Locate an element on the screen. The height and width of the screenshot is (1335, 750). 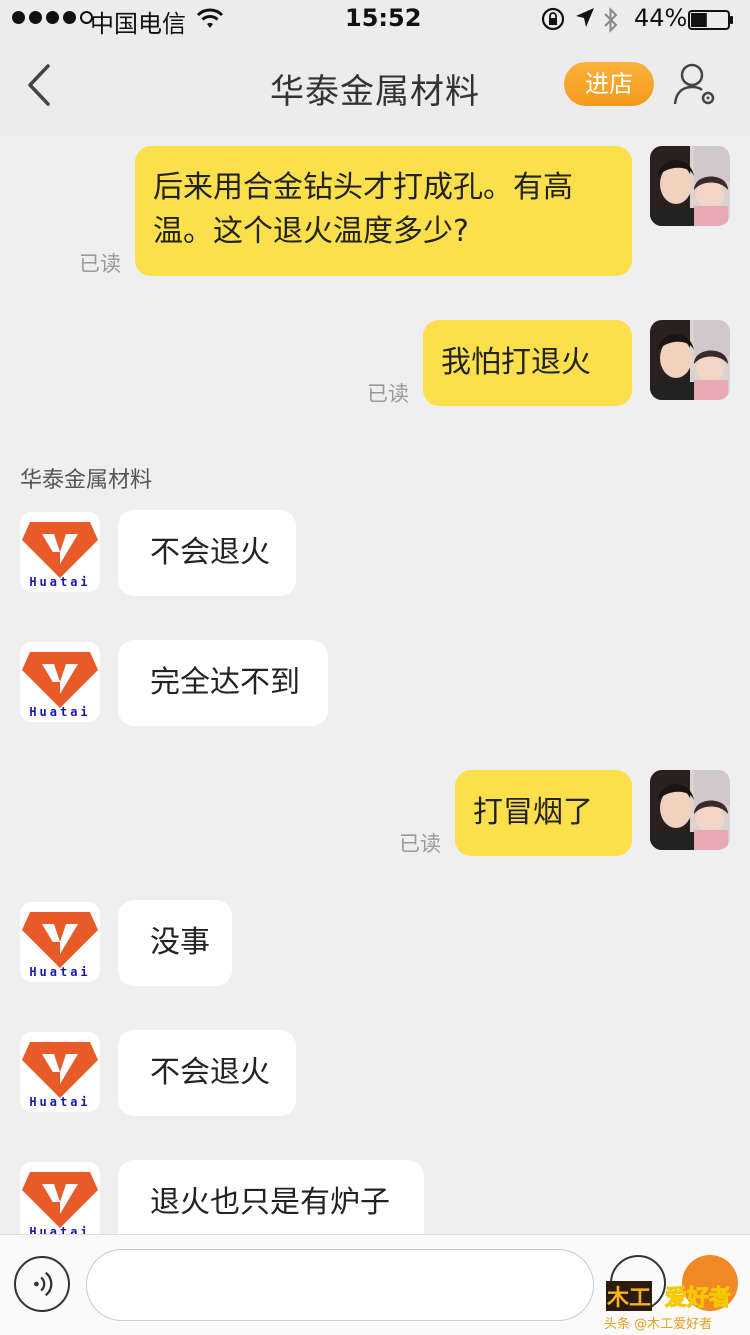
message-text-line: 后来用合金钻头才打成孔。有高 is located at coordinates (363, 187).